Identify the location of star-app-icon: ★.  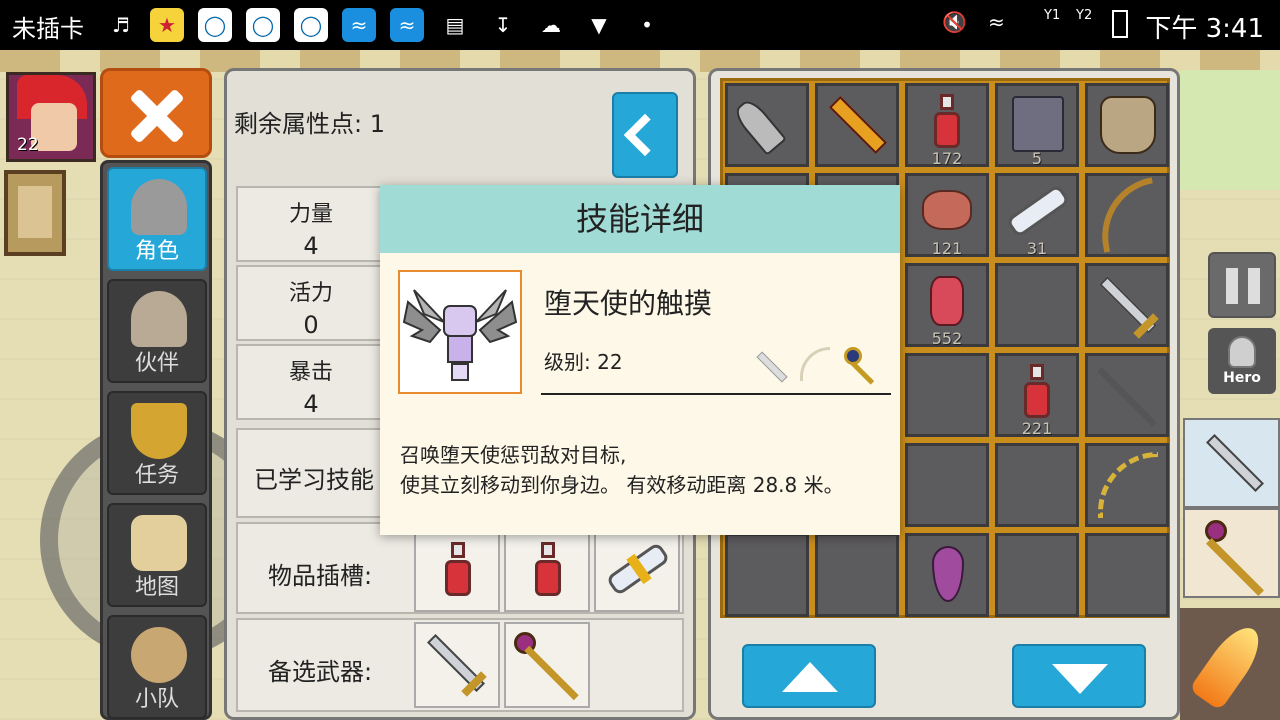
(167, 25).